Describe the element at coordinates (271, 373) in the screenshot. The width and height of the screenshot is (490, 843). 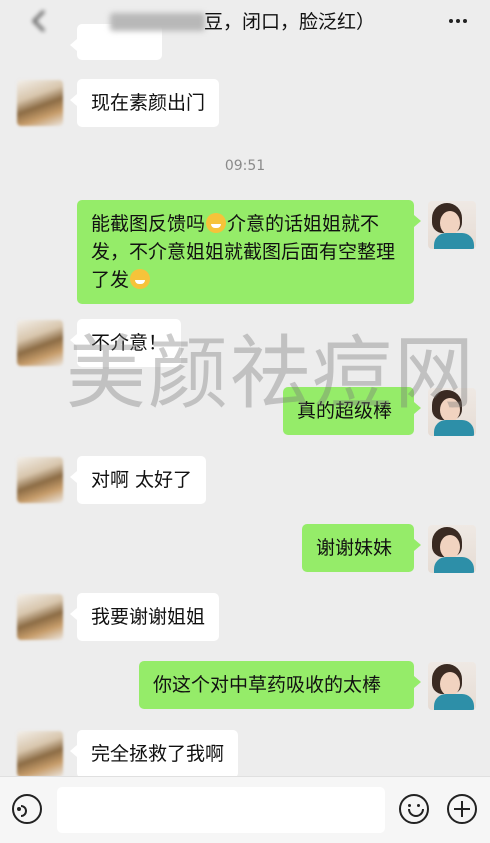
I see `watermark-text: 美颜祛痘网` at that location.